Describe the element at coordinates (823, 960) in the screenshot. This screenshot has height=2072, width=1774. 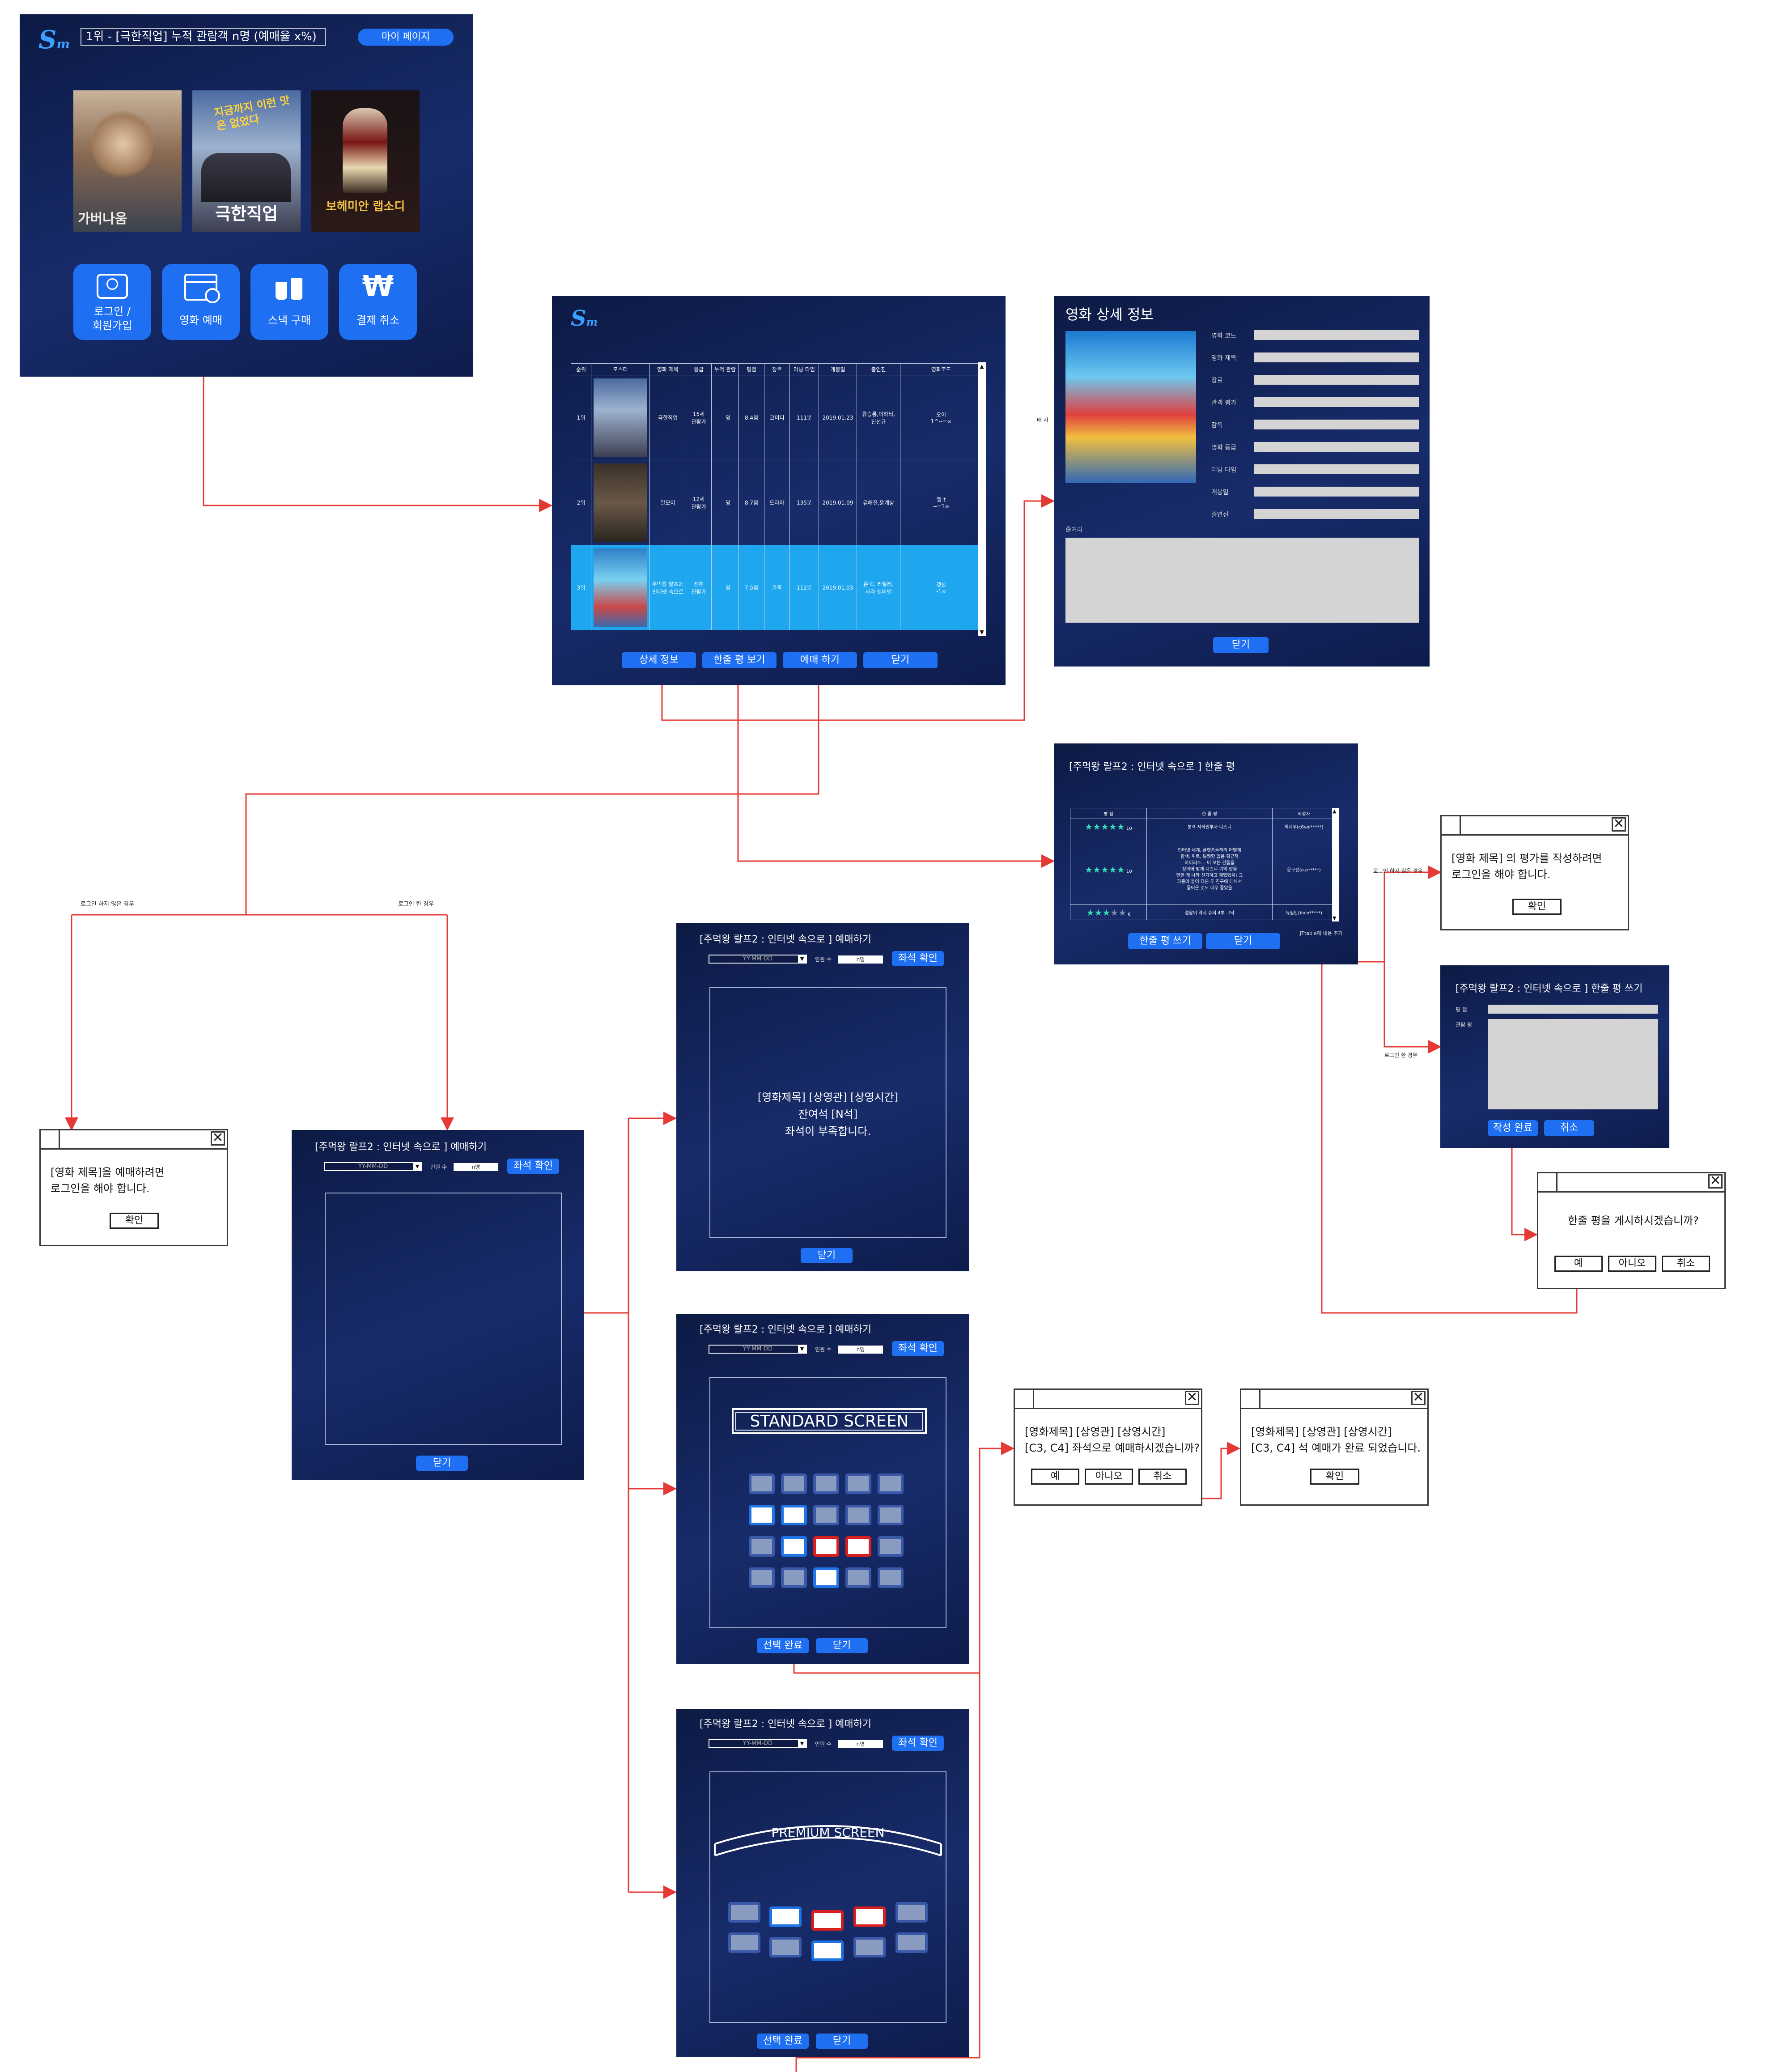
I see `count-label: 인원 수` at that location.